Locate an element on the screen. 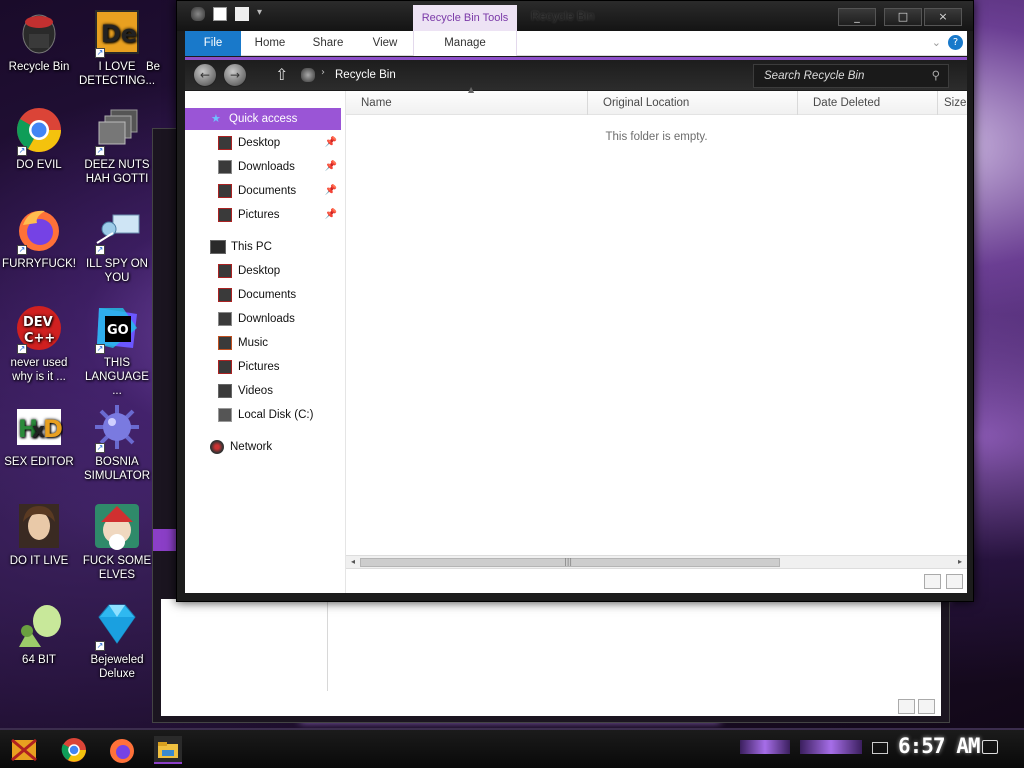 Image resolution: width=1024 pixels, height=768 pixels. desktop-icon-partial: Be is located at coordinates (161, 41).